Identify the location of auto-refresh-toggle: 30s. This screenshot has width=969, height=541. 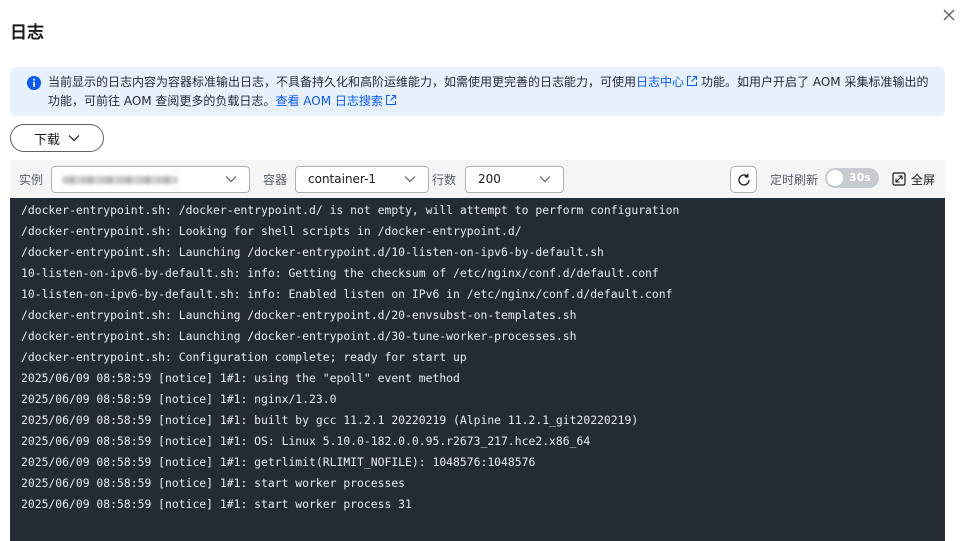
(852, 178).